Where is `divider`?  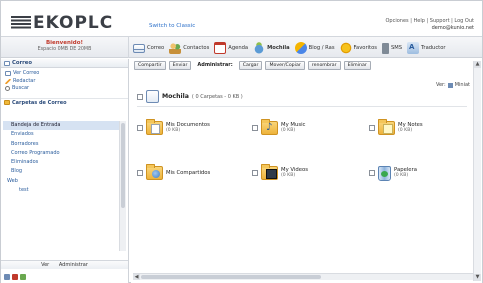
divider is located at coordinates (302, 106).